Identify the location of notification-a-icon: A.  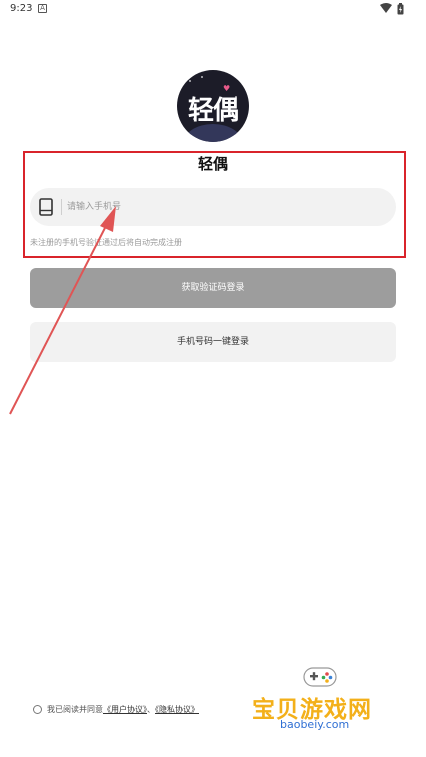
(42, 8).